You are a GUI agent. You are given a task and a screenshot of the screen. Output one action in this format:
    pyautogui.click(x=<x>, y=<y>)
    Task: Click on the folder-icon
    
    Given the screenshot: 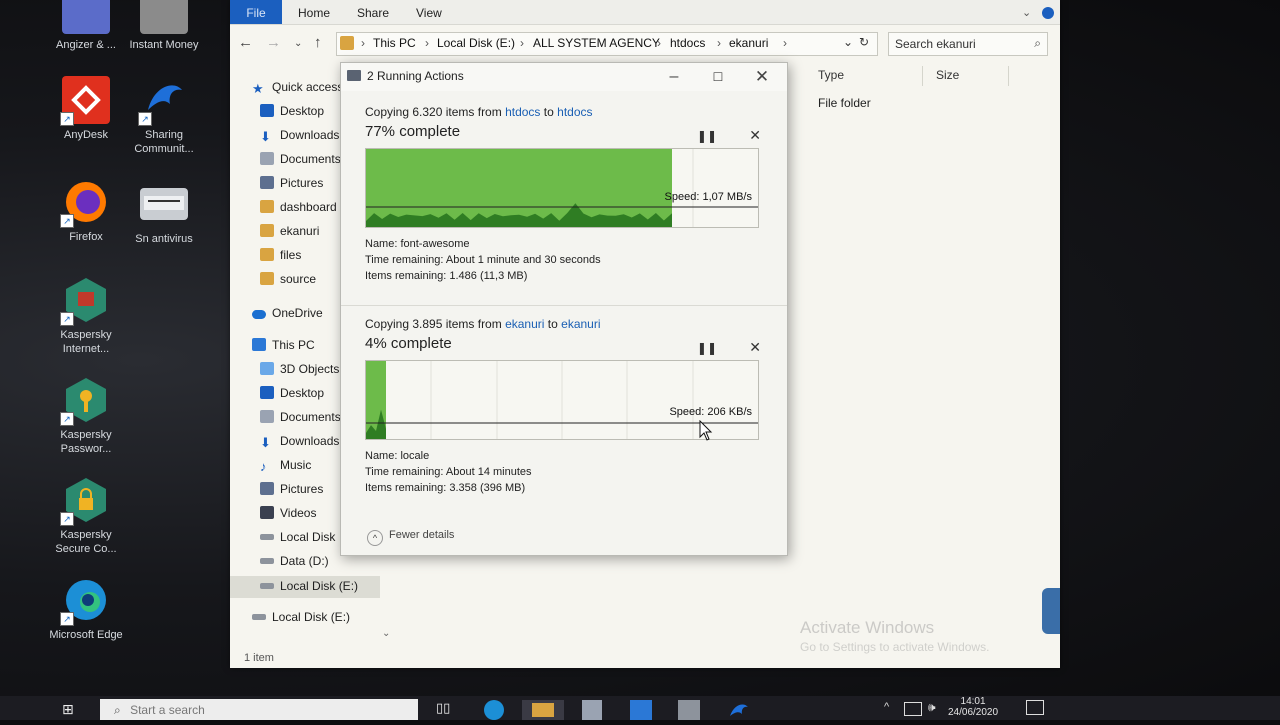 What is the action you would take?
    pyautogui.click(x=543, y=710)
    